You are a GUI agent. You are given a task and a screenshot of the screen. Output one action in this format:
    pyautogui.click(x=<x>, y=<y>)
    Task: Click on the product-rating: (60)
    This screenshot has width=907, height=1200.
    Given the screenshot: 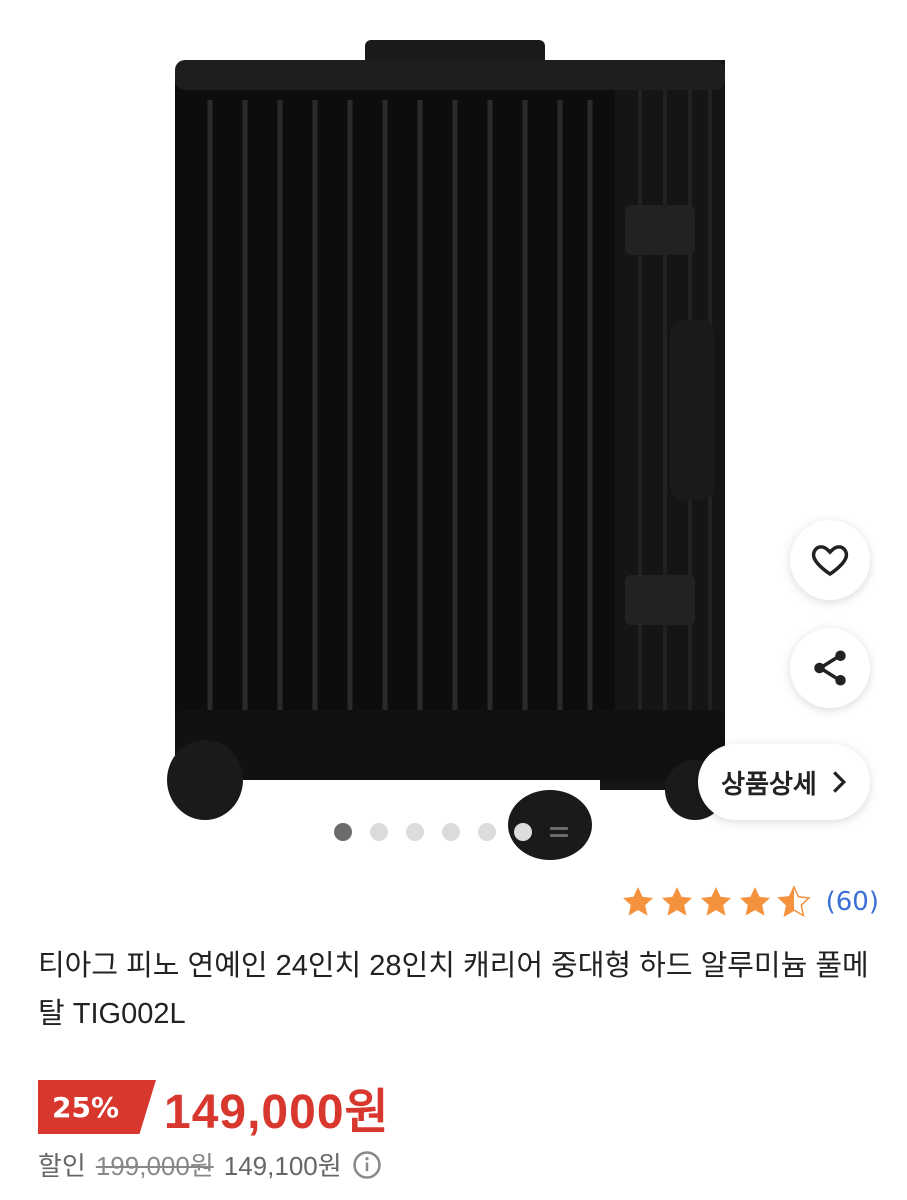 What is the action you would take?
    pyautogui.click(x=749, y=902)
    